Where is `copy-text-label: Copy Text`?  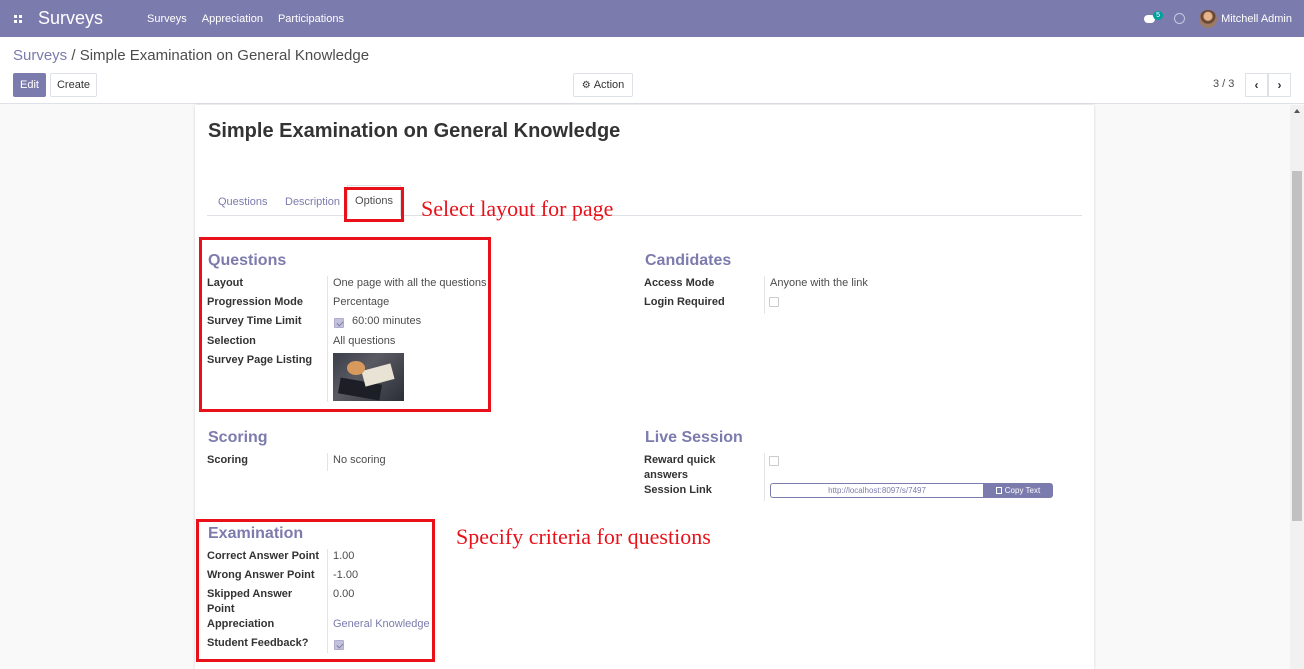
copy-text-label: Copy Text is located at coordinates (1022, 490).